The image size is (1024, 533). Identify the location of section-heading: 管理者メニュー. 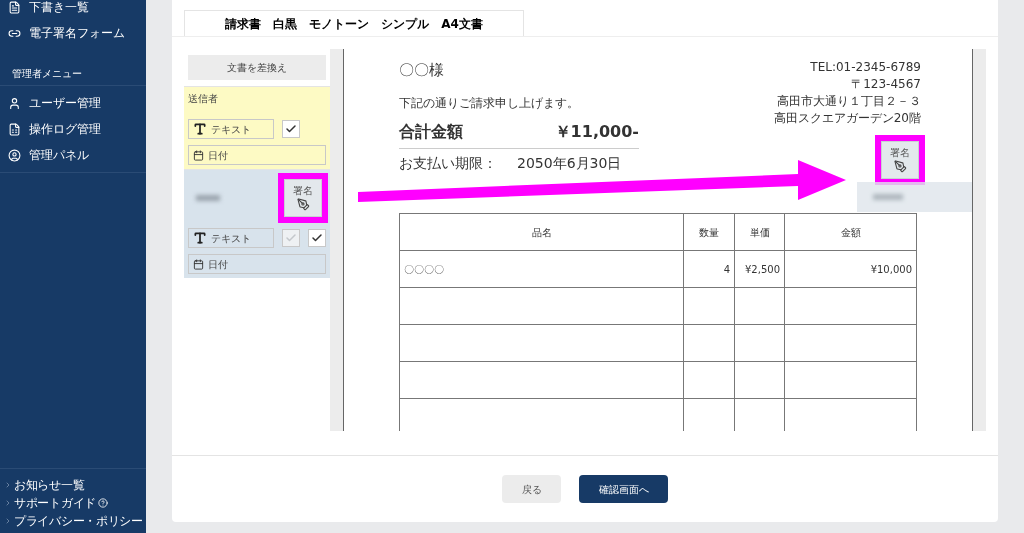
(47, 74).